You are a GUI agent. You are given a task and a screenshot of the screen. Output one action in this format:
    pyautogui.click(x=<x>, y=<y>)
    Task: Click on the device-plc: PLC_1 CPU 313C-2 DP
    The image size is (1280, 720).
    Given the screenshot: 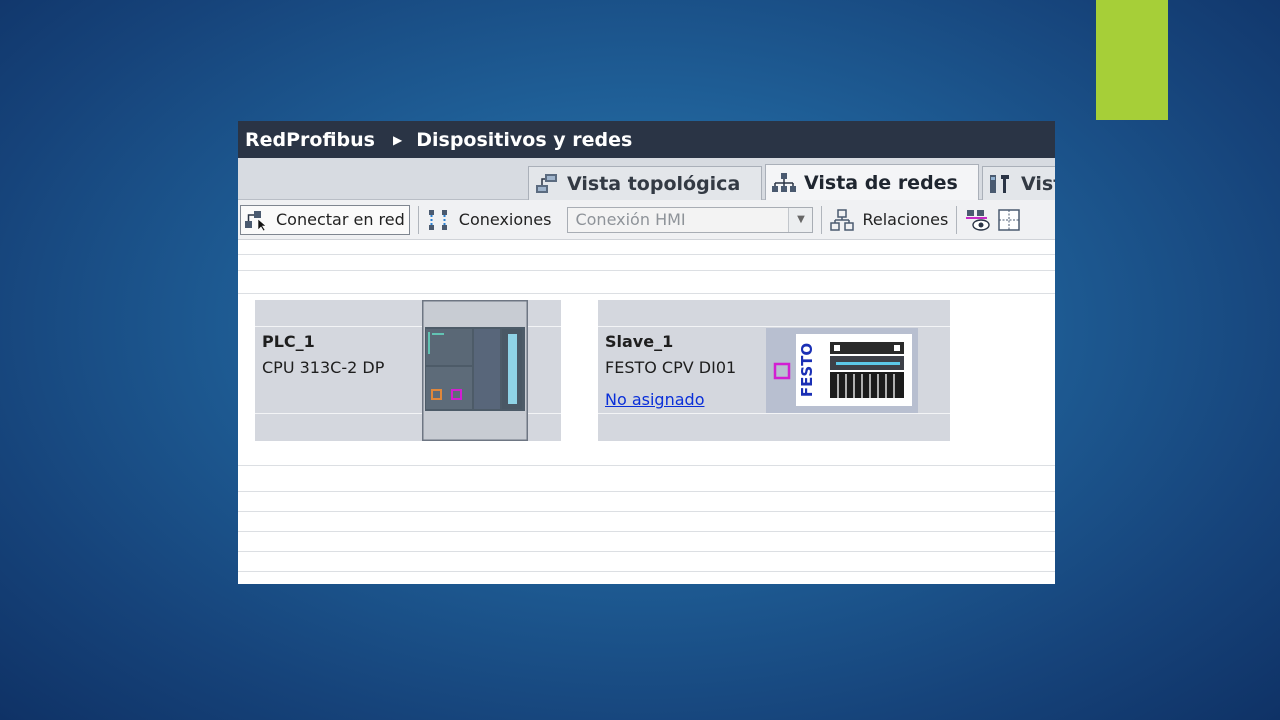 What is the action you would take?
    pyautogui.click(x=408, y=370)
    